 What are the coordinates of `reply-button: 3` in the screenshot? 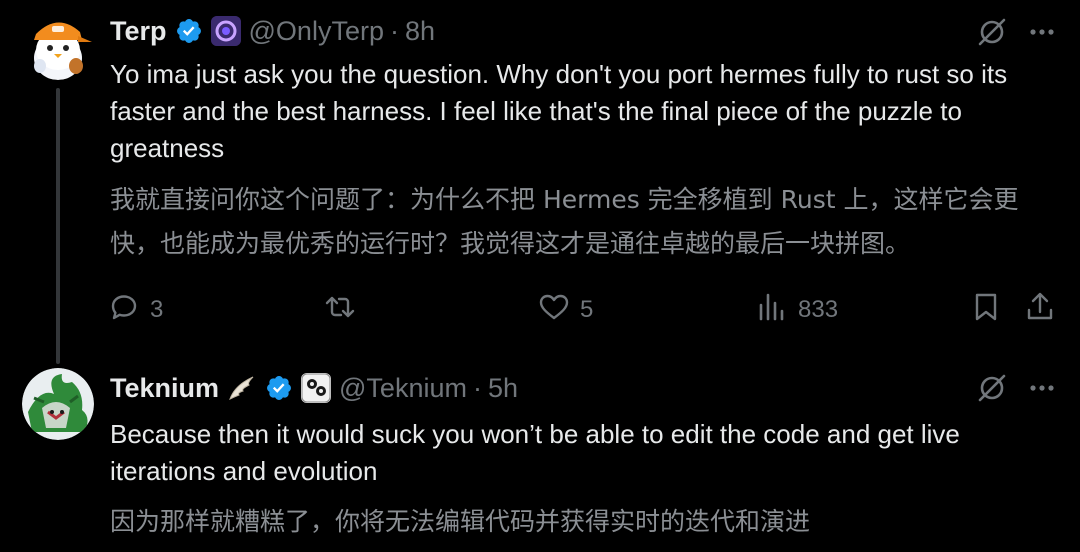 It's located at (135, 310).